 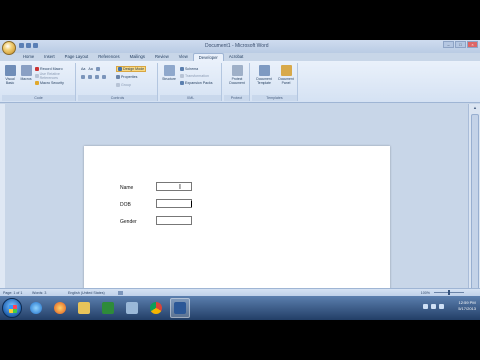 What do you see at coordinates (83, 69) in the screenshot?
I see `rich-text-control-button: Aa` at bounding box center [83, 69].